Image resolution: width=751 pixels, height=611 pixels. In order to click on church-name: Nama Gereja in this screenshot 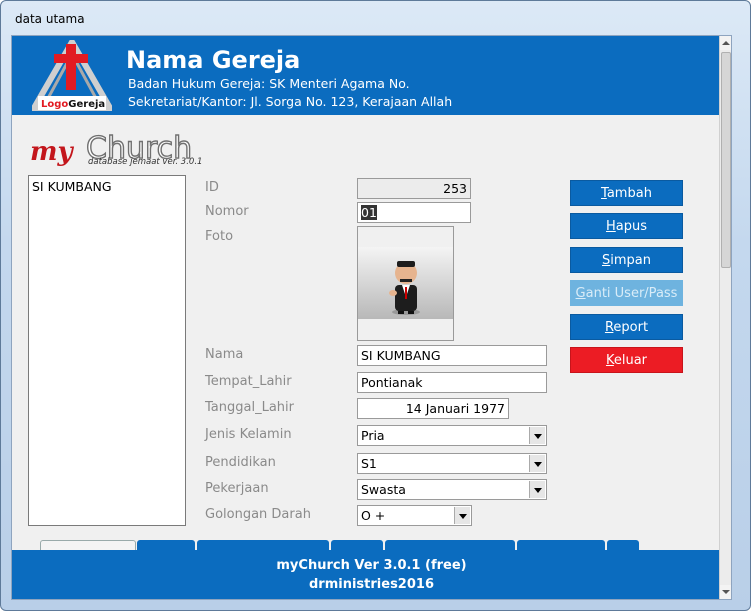, I will do `click(213, 60)`.